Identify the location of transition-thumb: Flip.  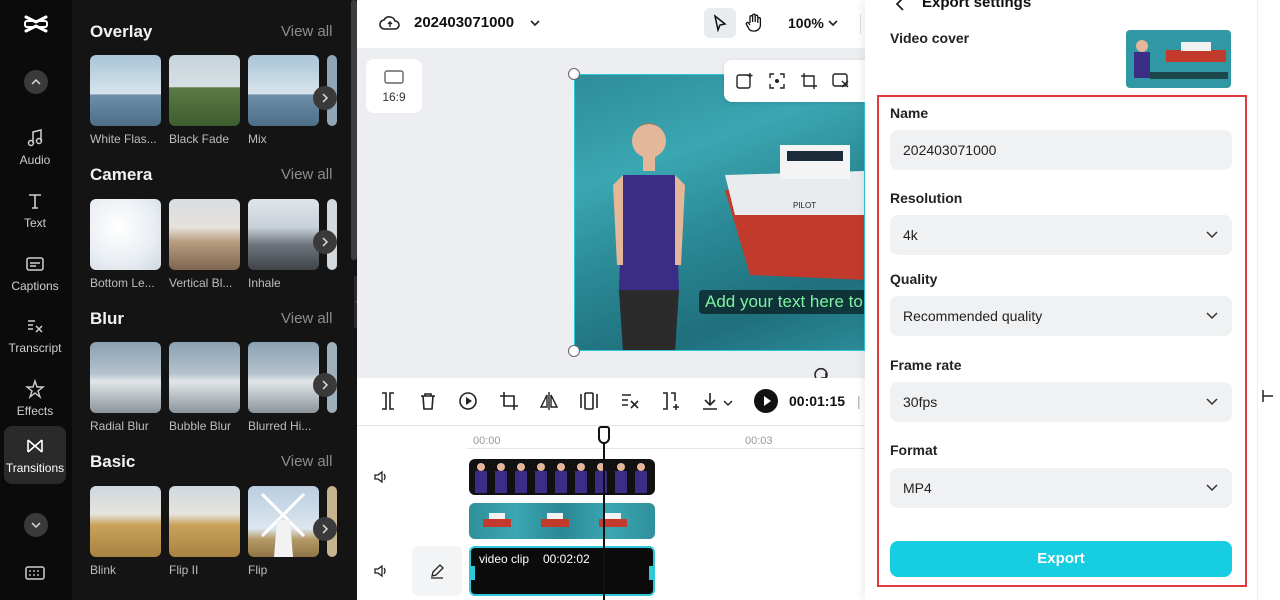
(283, 531).